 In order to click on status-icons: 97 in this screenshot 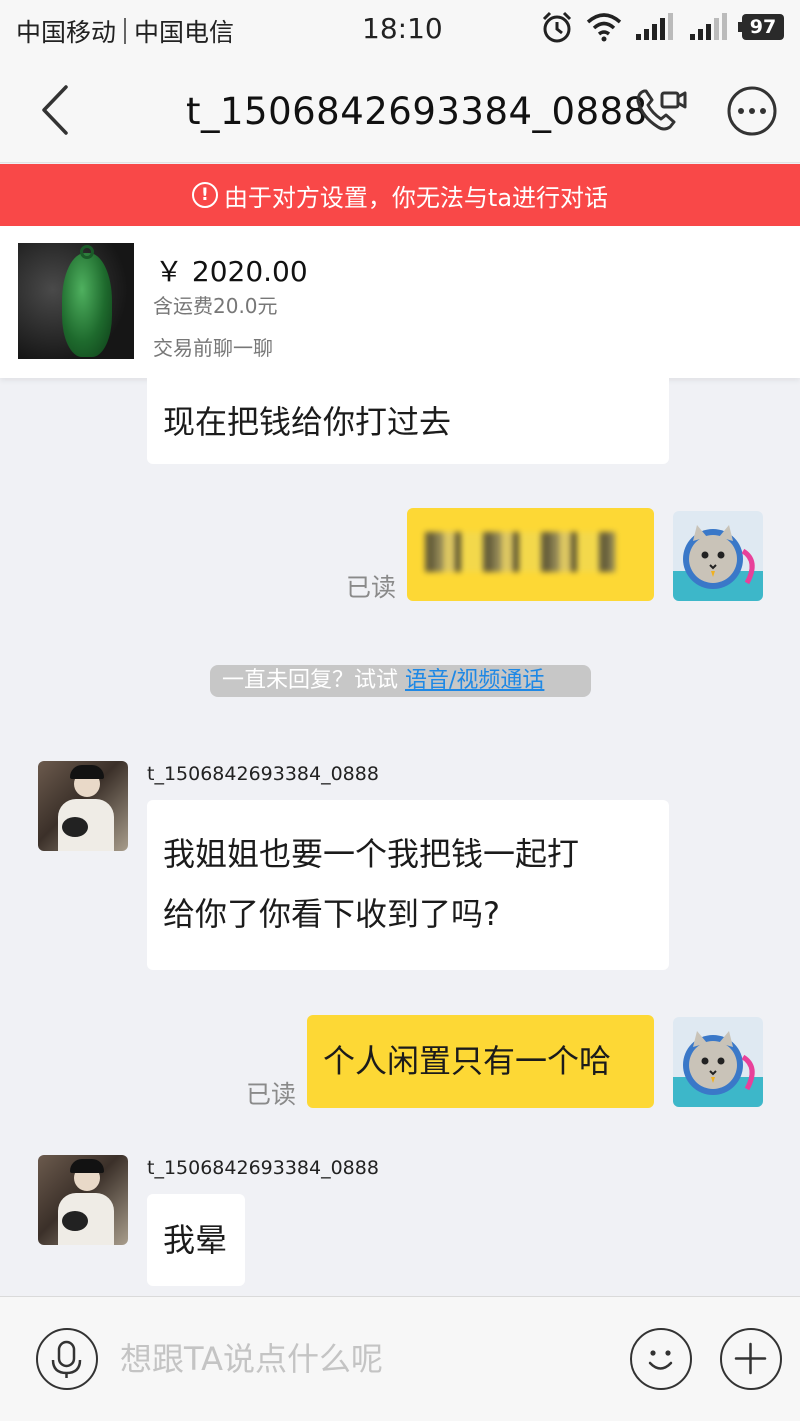, I will do `click(662, 27)`.